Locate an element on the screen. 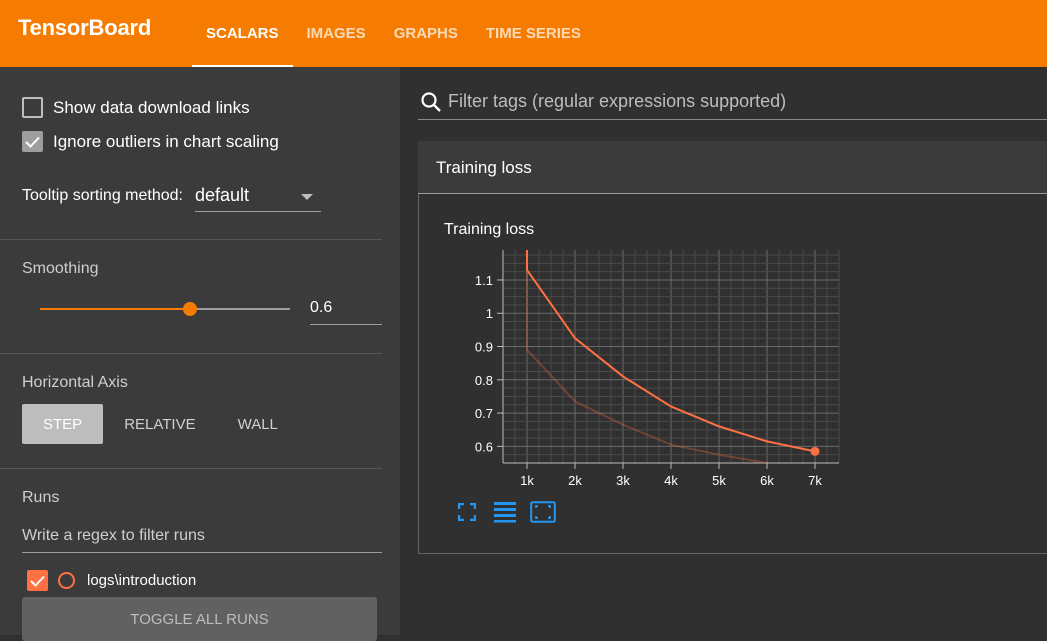 The height and width of the screenshot is (641, 1047). ignore-outliers-label: Ignore outliers in chart scaling is located at coordinates (166, 141).